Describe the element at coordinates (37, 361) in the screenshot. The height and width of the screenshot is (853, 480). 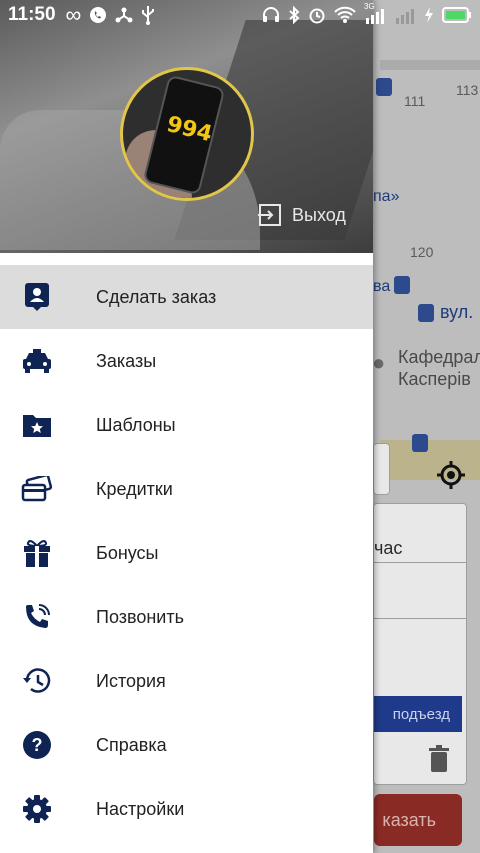
I see `taxi-car-icon` at that location.